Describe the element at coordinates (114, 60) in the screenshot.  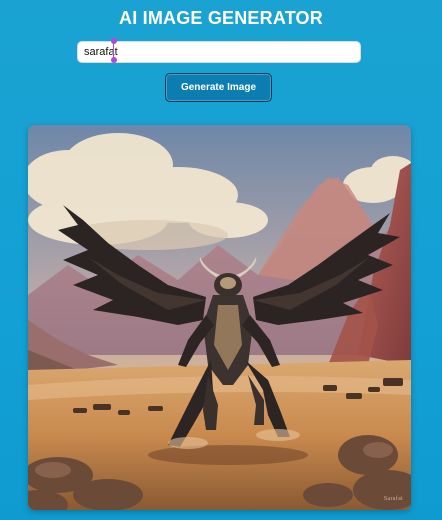
I see `selection-handle-bottom` at that location.